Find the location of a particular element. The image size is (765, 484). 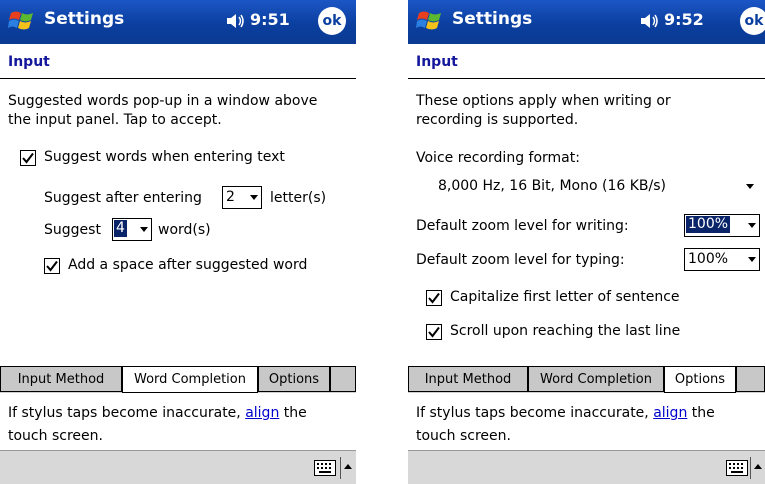

voice-format-label: Voice recording format: is located at coordinates (498, 158).